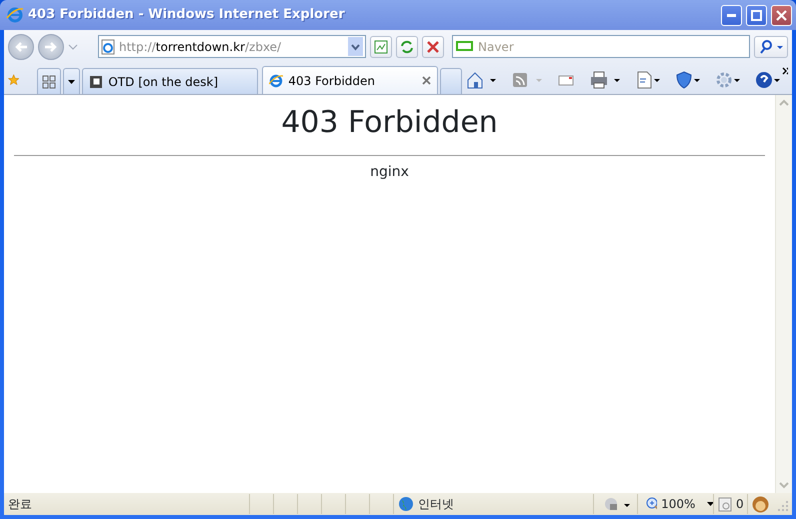 The width and height of the screenshot is (796, 519). I want to click on minimize-icon, so click(731, 15).